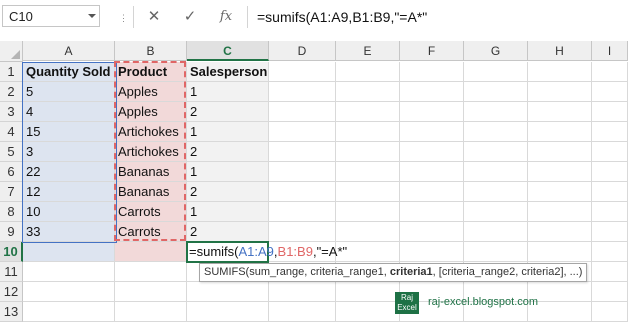  I want to click on cell-h10, so click(560, 252).